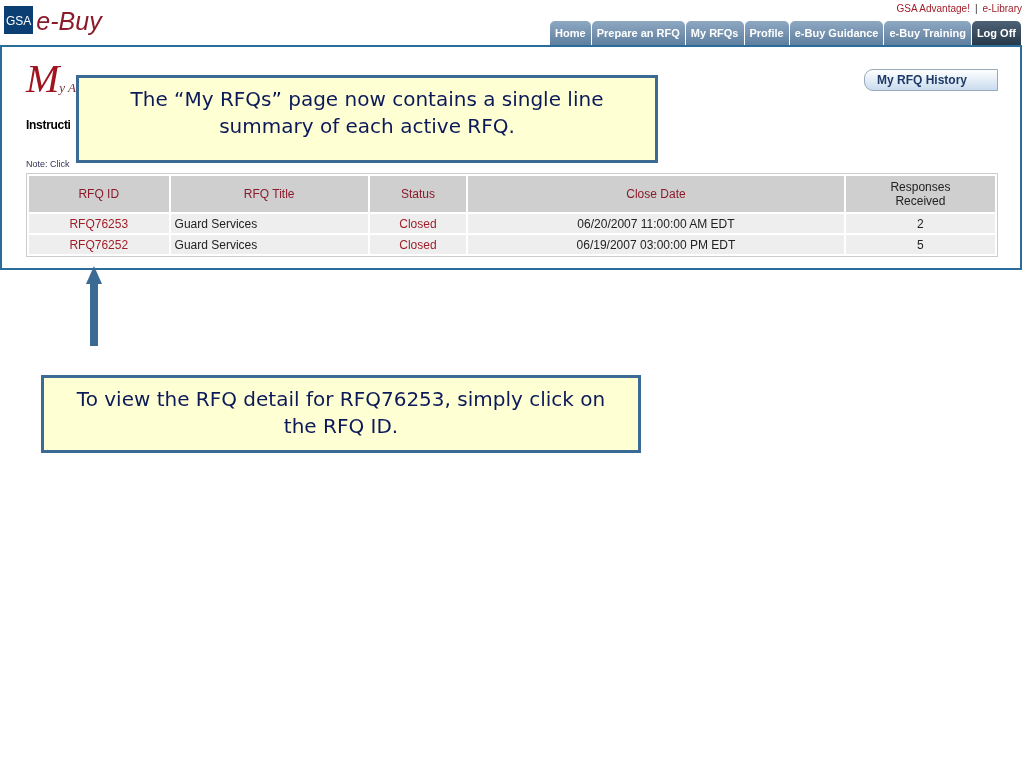 The width and height of the screenshot is (1024, 768). Describe the element at coordinates (656, 223) in the screenshot. I see `table-cell: 06/20/2007 11:00:00 AM EDT` at that location.